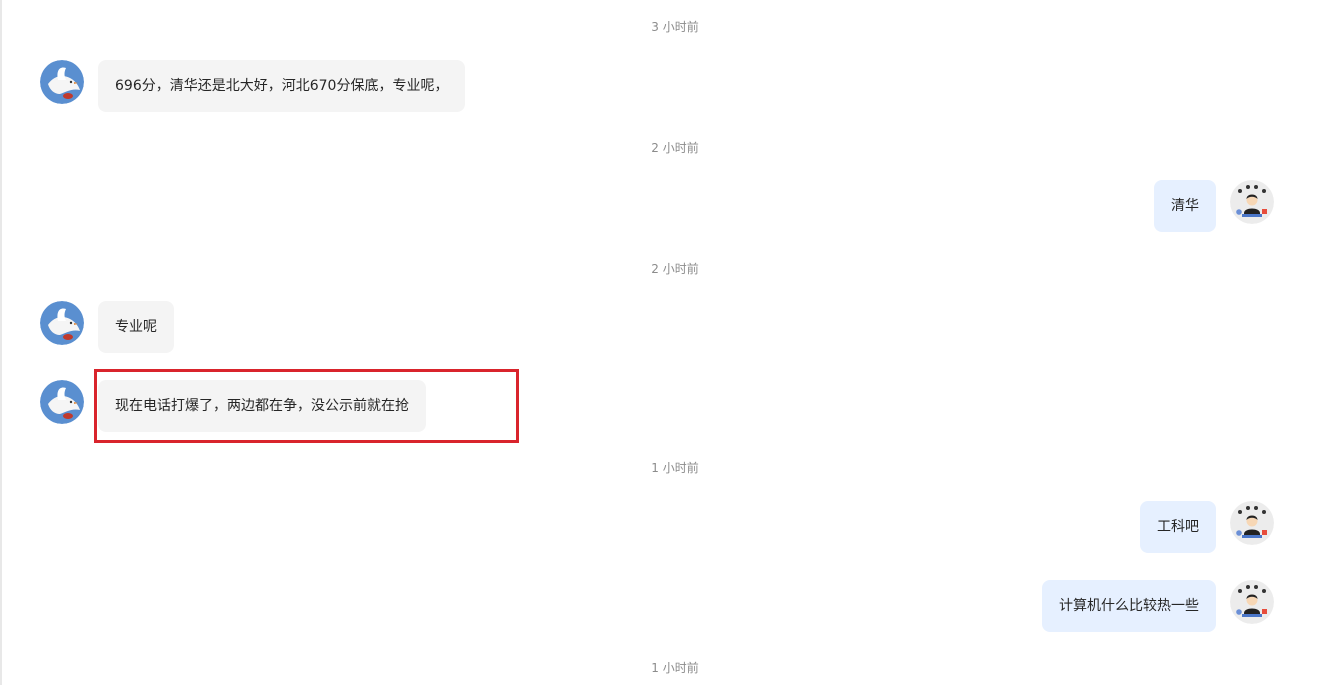 The width and height of the screenshot is (1343, 685). I want to click on message-bubble: 696分，清华还是北大好，河北670分保底，专业呢，, so click(282, 86).